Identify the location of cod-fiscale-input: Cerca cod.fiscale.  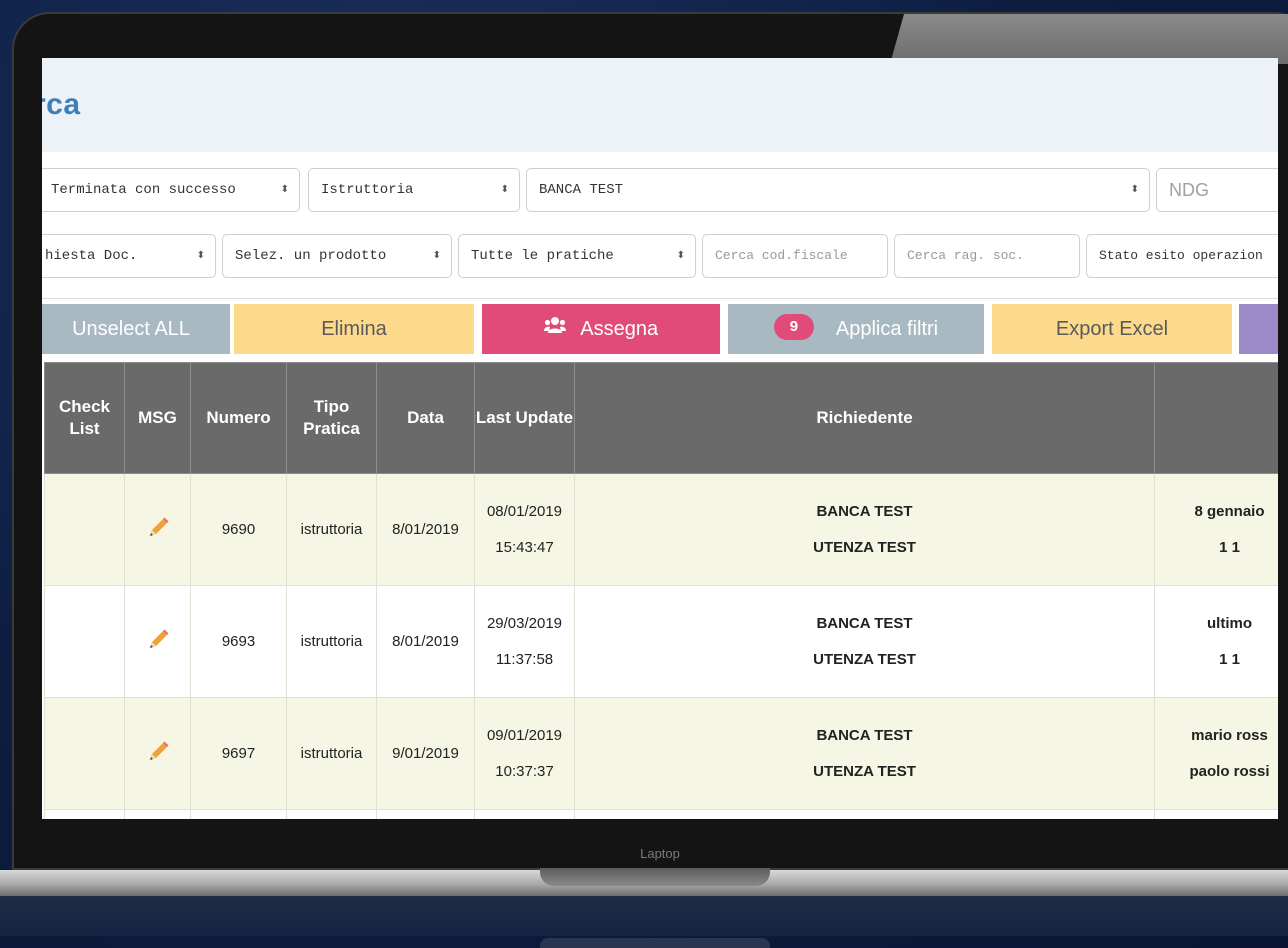
(795, 256).